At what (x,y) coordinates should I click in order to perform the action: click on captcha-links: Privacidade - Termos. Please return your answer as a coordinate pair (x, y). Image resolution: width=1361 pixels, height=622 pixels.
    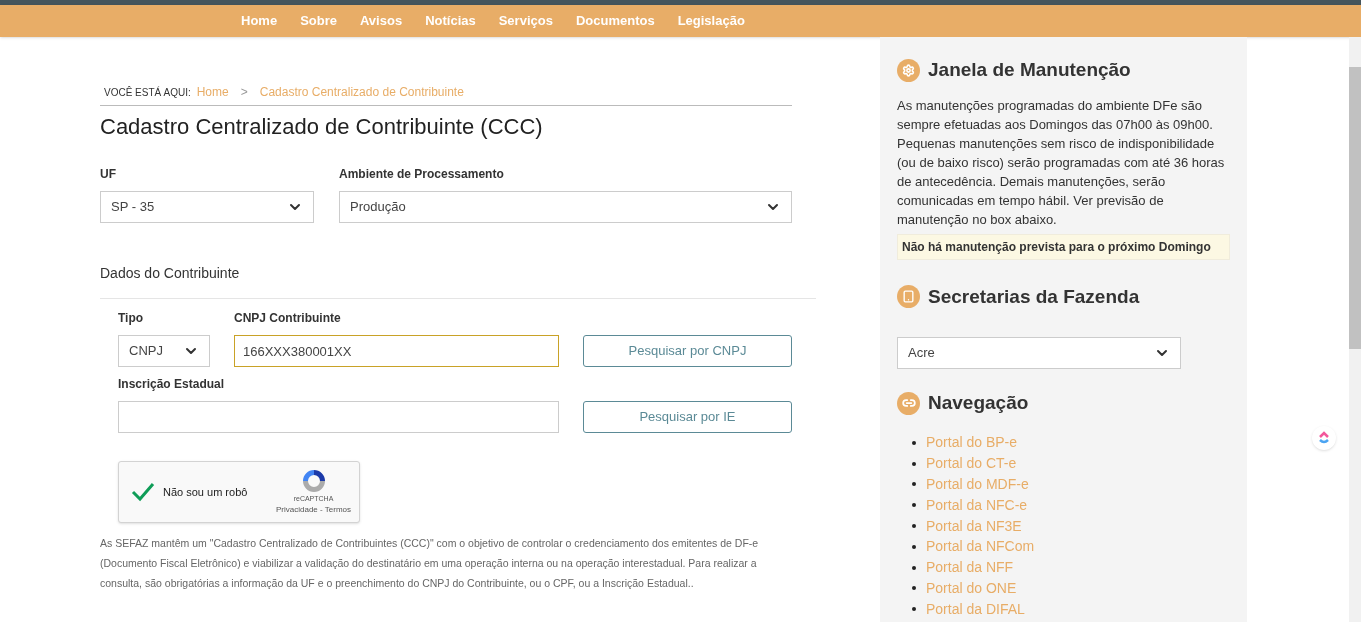
    Looking at the image, I should click on (313, 510).